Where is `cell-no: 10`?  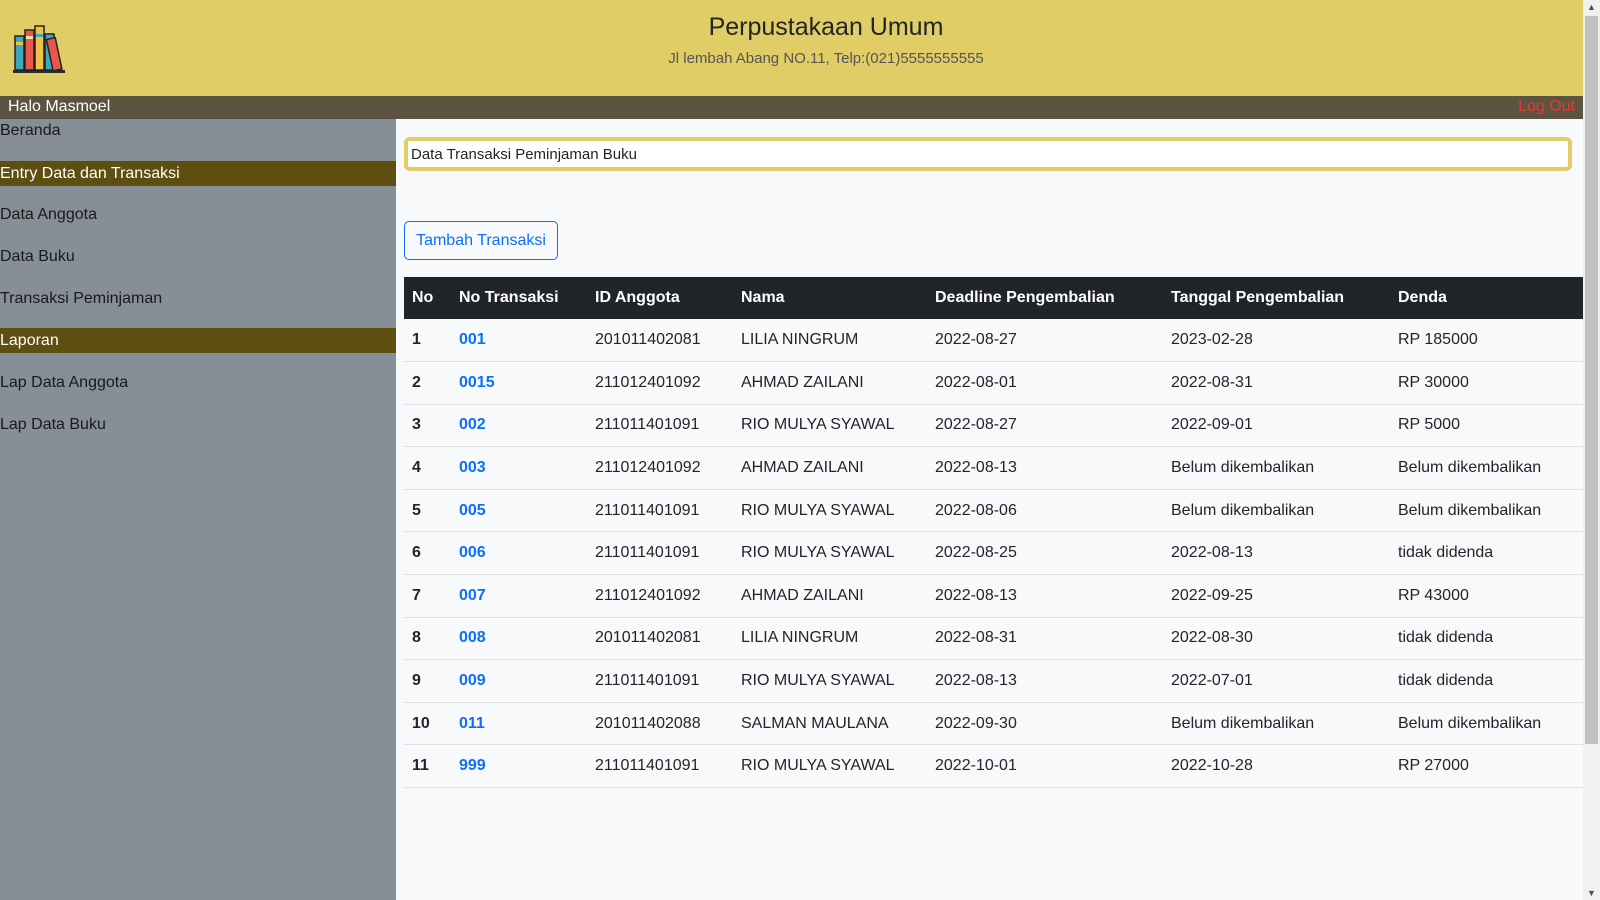
cell-no: 10 is located at coordinates (421, 723).